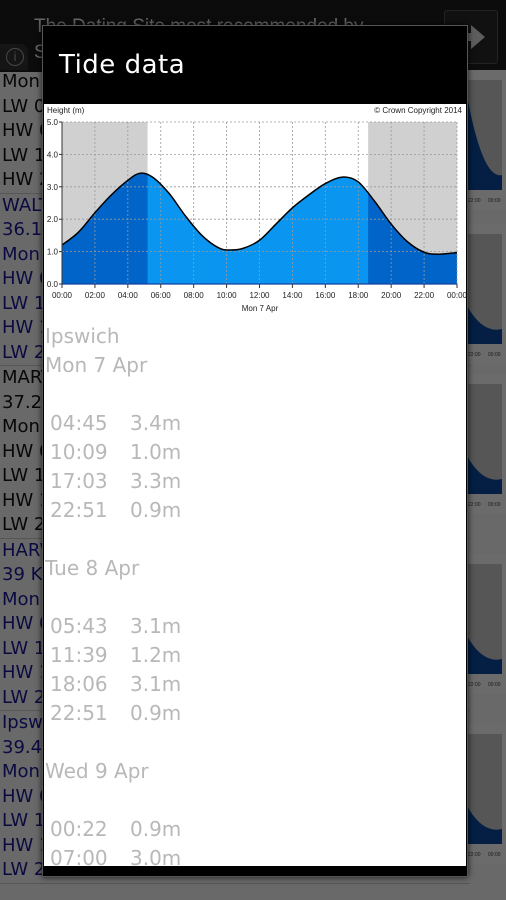 Image resolution: width=506 pixels, height=900 pixels. What do you see at coordinates (260, 308) in the screenshot?
I see `x-axis-label: Mon 7 Apr` at bounding box center [260, 308].